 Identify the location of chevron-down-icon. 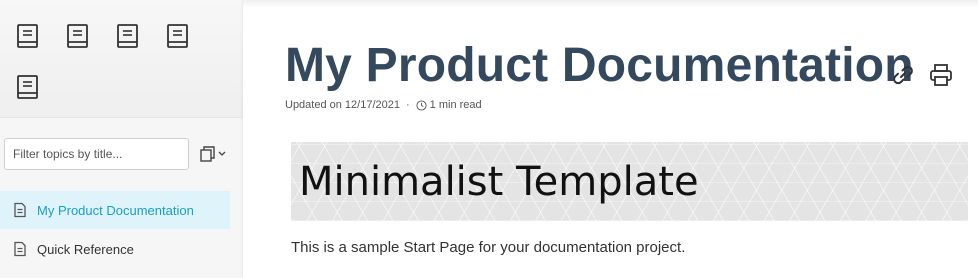
(222, 153).